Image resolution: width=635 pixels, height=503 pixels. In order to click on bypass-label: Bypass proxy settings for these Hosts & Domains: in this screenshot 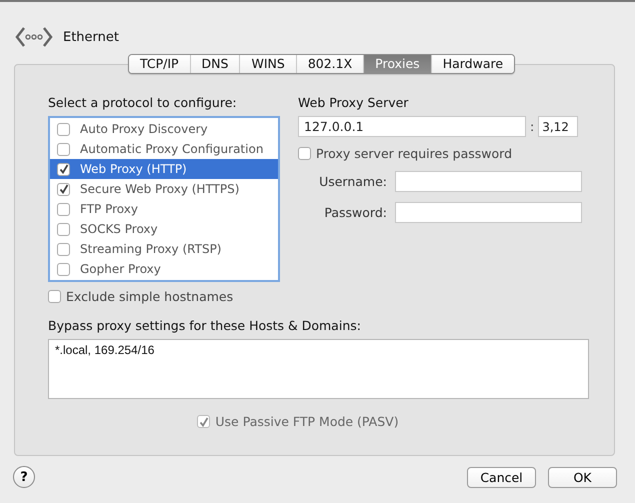, I will do `click(205, 325)`.